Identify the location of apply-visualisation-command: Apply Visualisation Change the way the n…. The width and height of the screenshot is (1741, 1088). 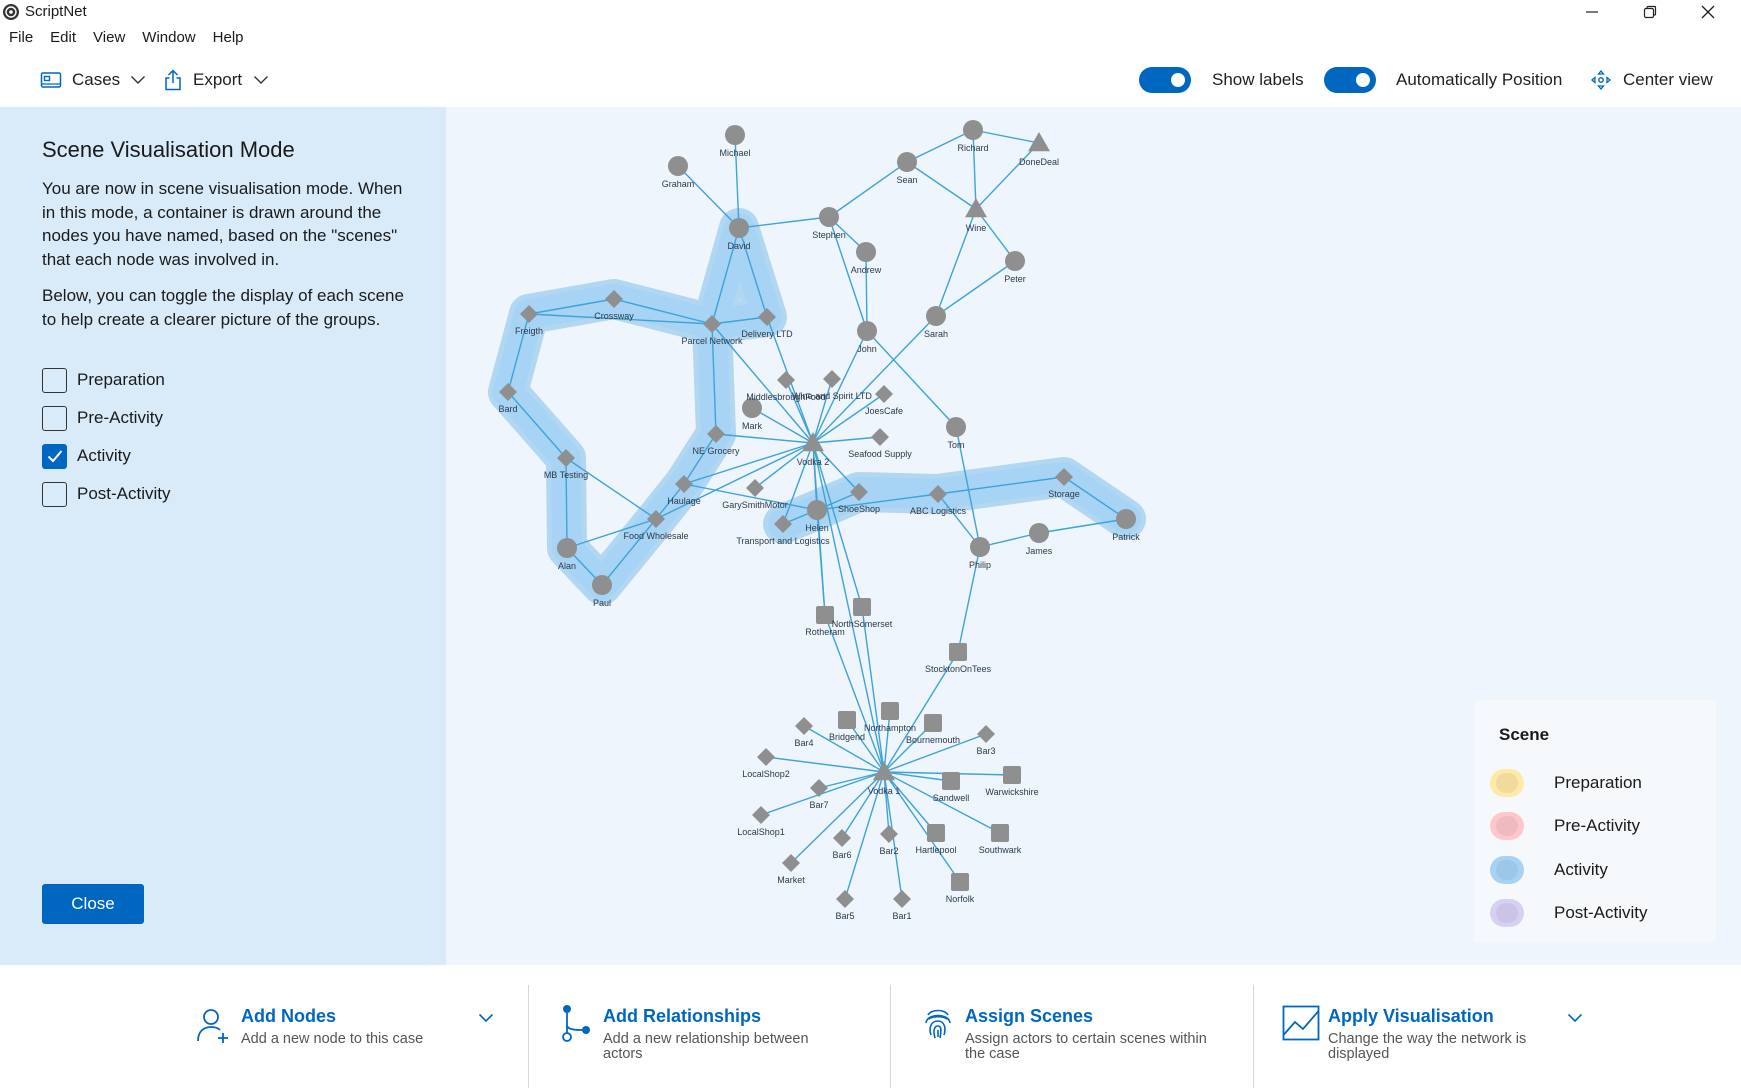
(1435, 1028).